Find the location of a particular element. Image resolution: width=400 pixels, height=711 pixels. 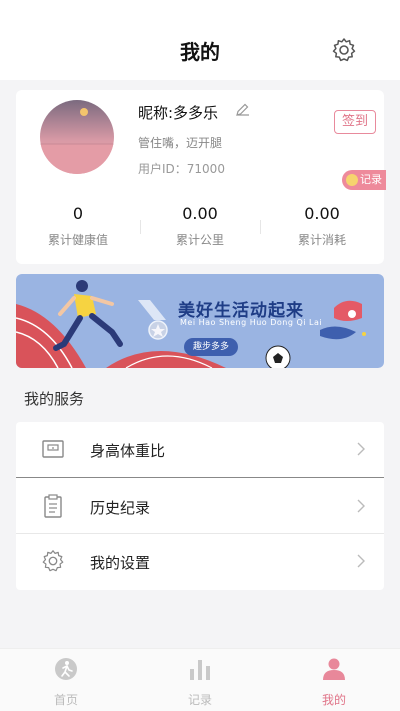

stat-distance: 0.00 累计公里 is located at coordinates (200, 226).